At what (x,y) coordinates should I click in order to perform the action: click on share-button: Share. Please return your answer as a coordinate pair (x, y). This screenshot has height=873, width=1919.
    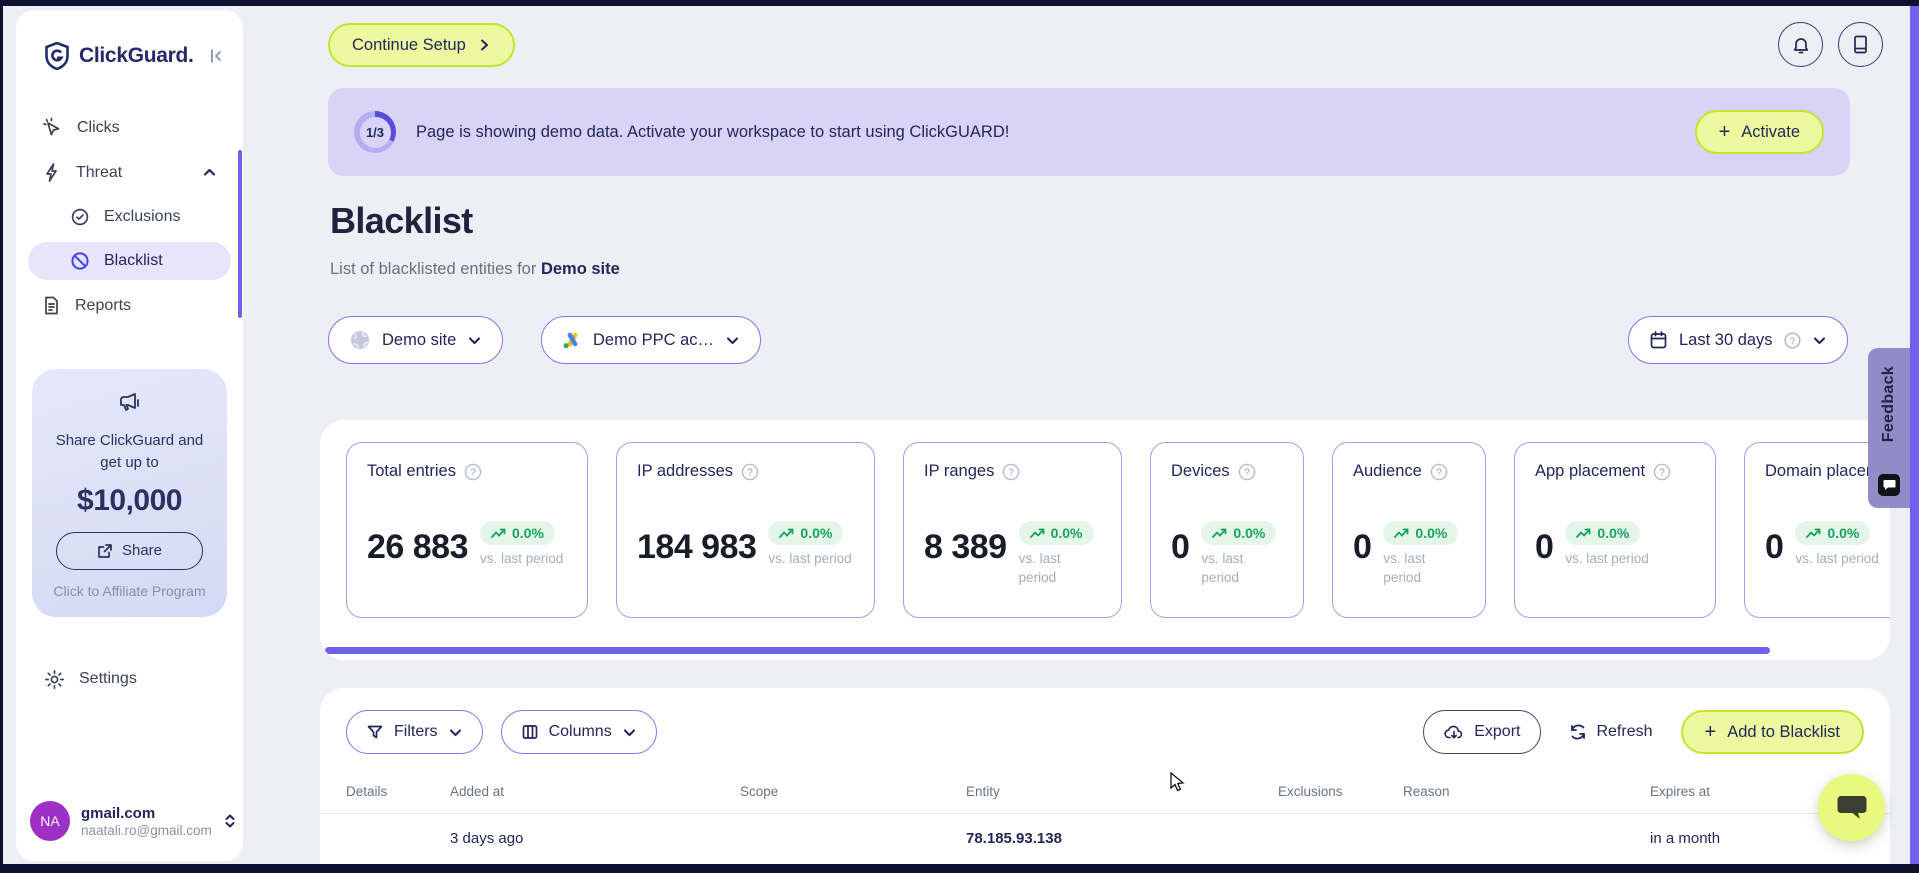
    Looking at the image, I should click on (129, 550).